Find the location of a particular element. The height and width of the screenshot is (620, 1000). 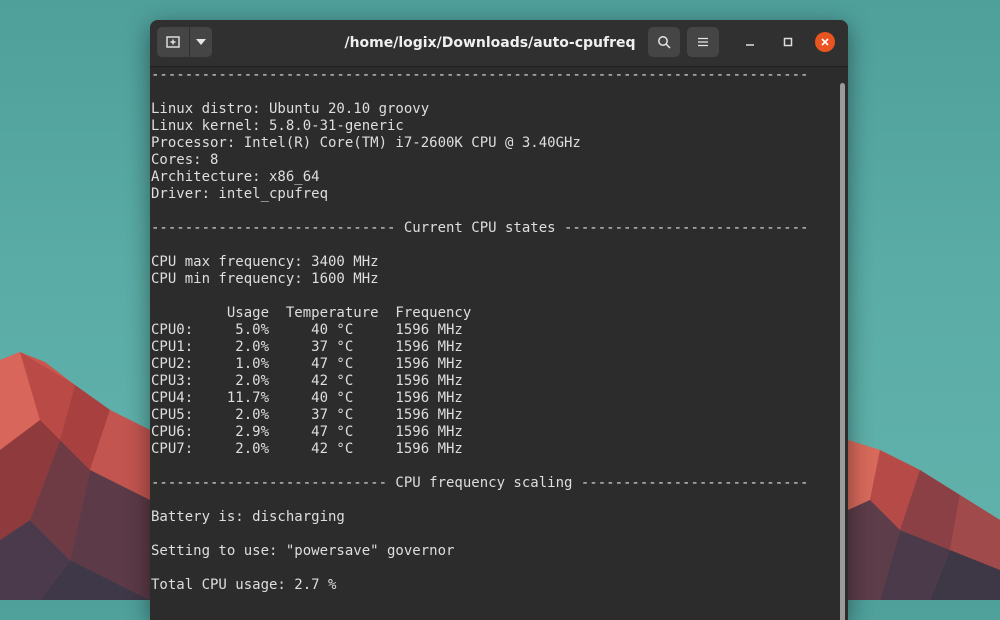

close-button is located at coordinates (825, 42).